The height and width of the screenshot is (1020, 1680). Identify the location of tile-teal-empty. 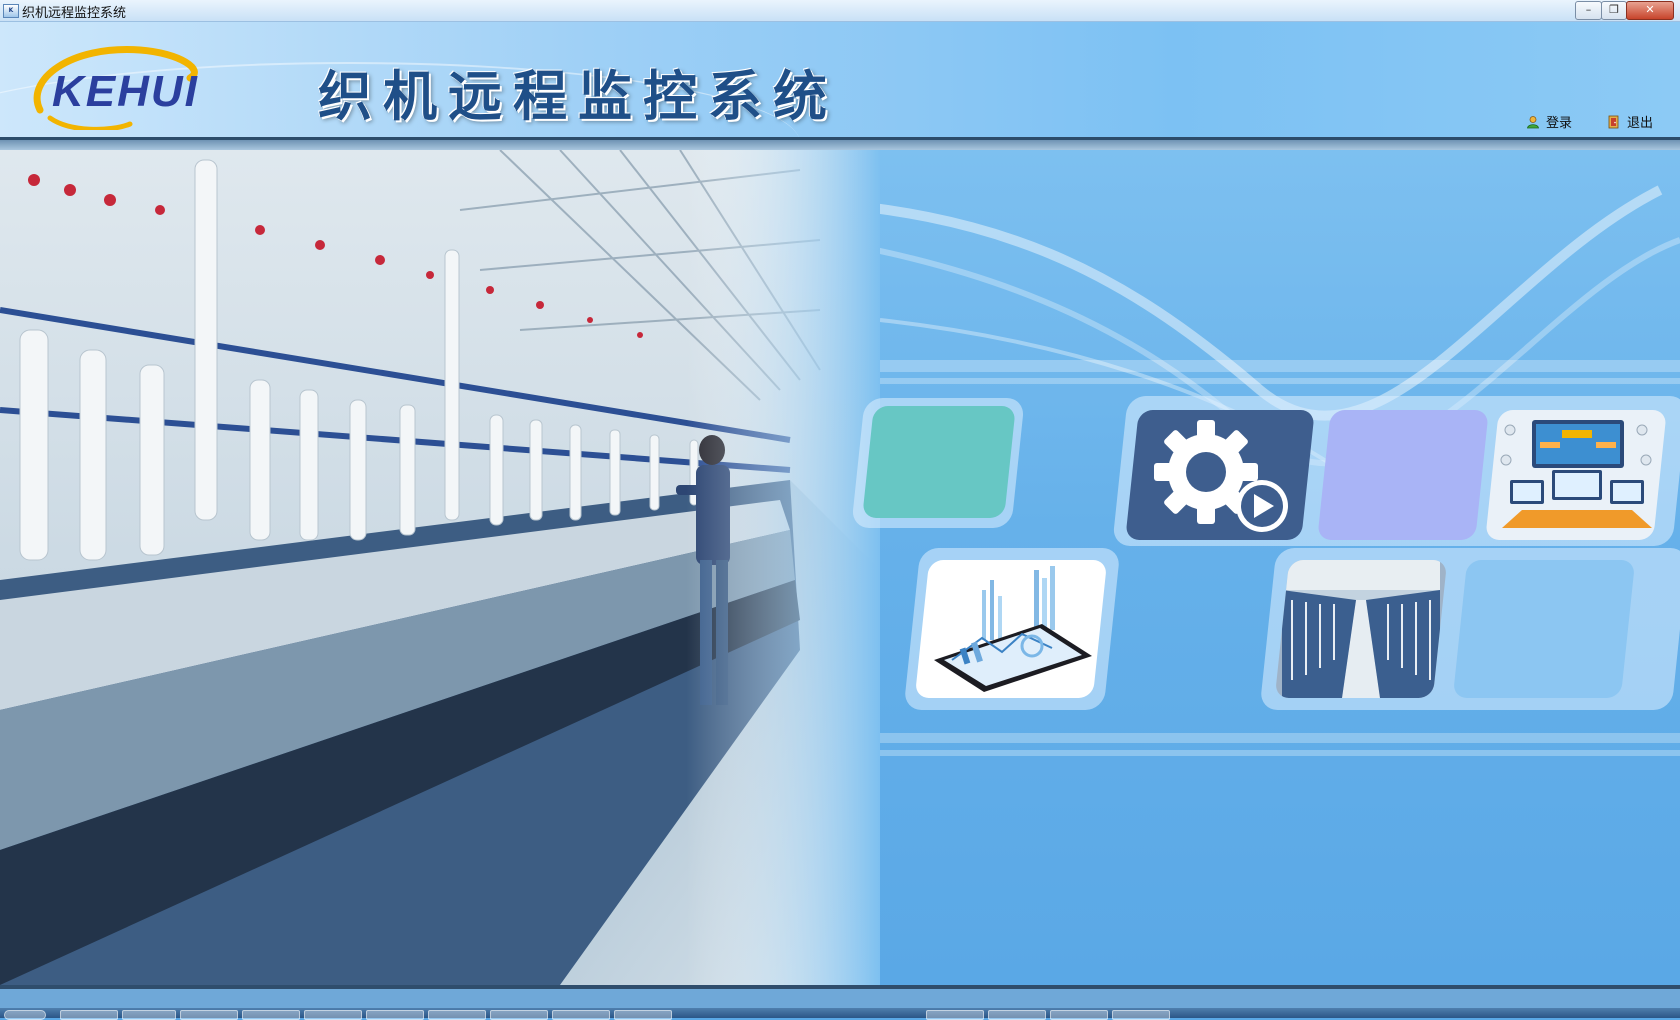
(939, 462).